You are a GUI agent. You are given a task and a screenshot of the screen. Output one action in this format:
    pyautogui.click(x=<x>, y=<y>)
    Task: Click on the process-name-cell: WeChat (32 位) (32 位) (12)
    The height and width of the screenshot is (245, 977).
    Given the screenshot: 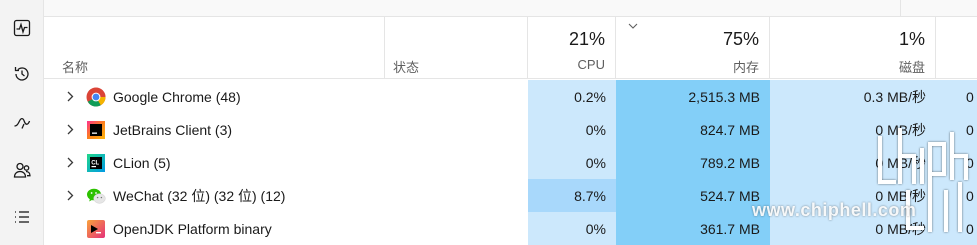 What is the action you would take?
    pyautogui.click(x=214, y=195)
    